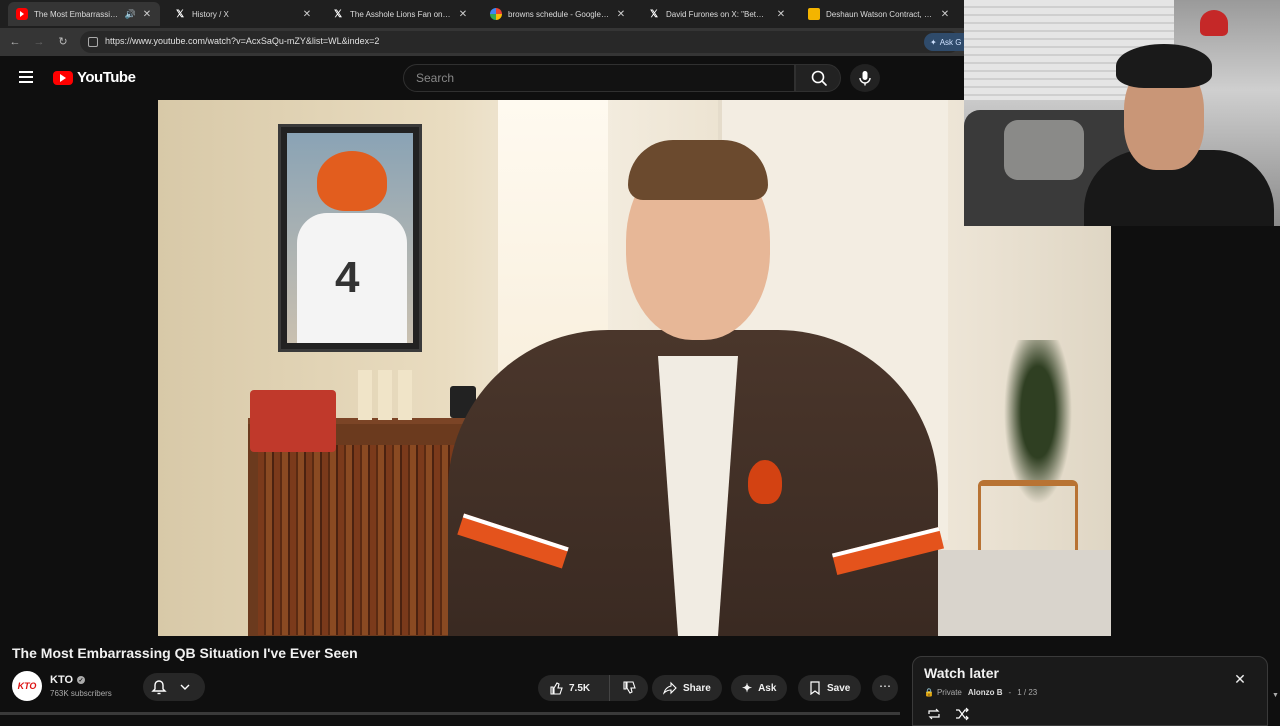 This screenshot has height=726, width=1280. Describe the element at coordinates (450, 713) in the screenshot. I see `progress-track` at that location.